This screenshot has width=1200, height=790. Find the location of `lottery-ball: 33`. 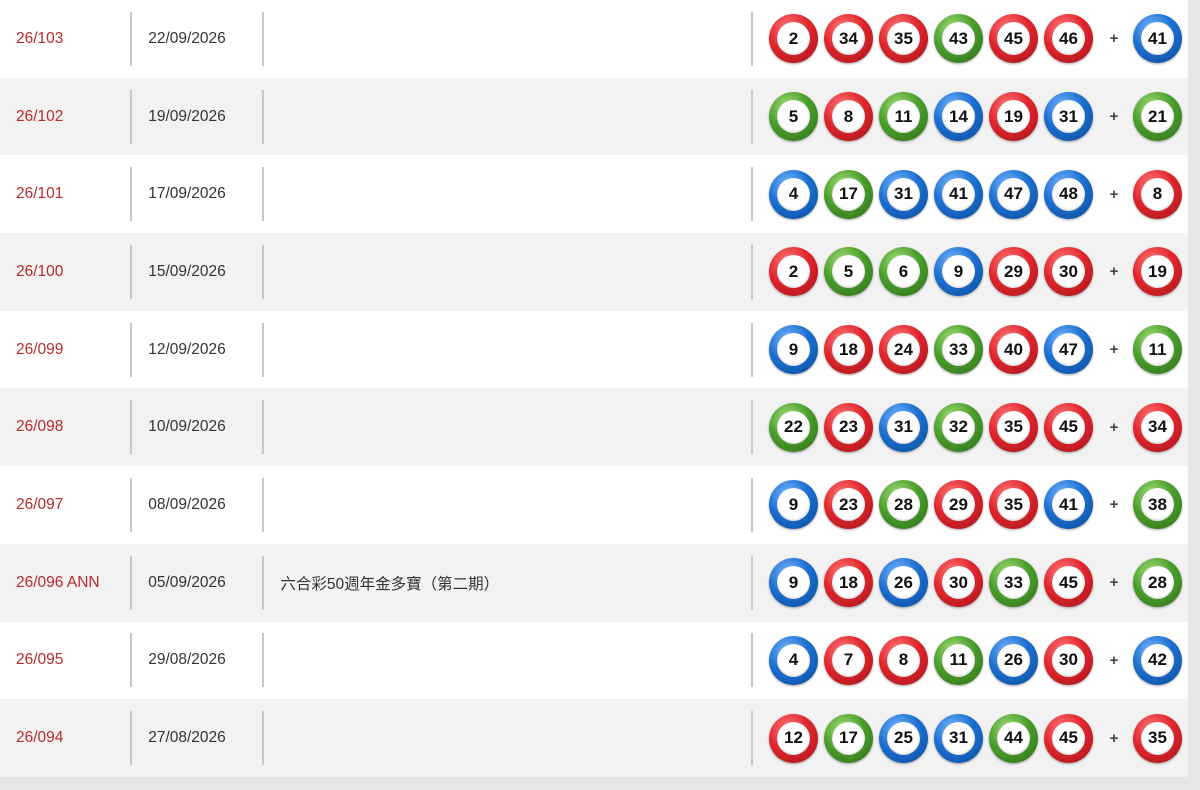

lottery-ball: 33 is located at coordinates (958, 350).